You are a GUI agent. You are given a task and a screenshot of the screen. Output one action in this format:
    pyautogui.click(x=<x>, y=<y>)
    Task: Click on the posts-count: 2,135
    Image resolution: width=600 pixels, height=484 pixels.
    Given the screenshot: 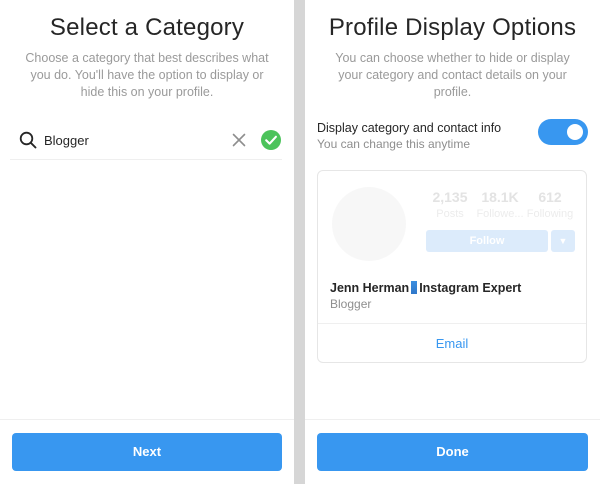 What is the action you would take?
    pyautogui.click(x=450, y=197)
    